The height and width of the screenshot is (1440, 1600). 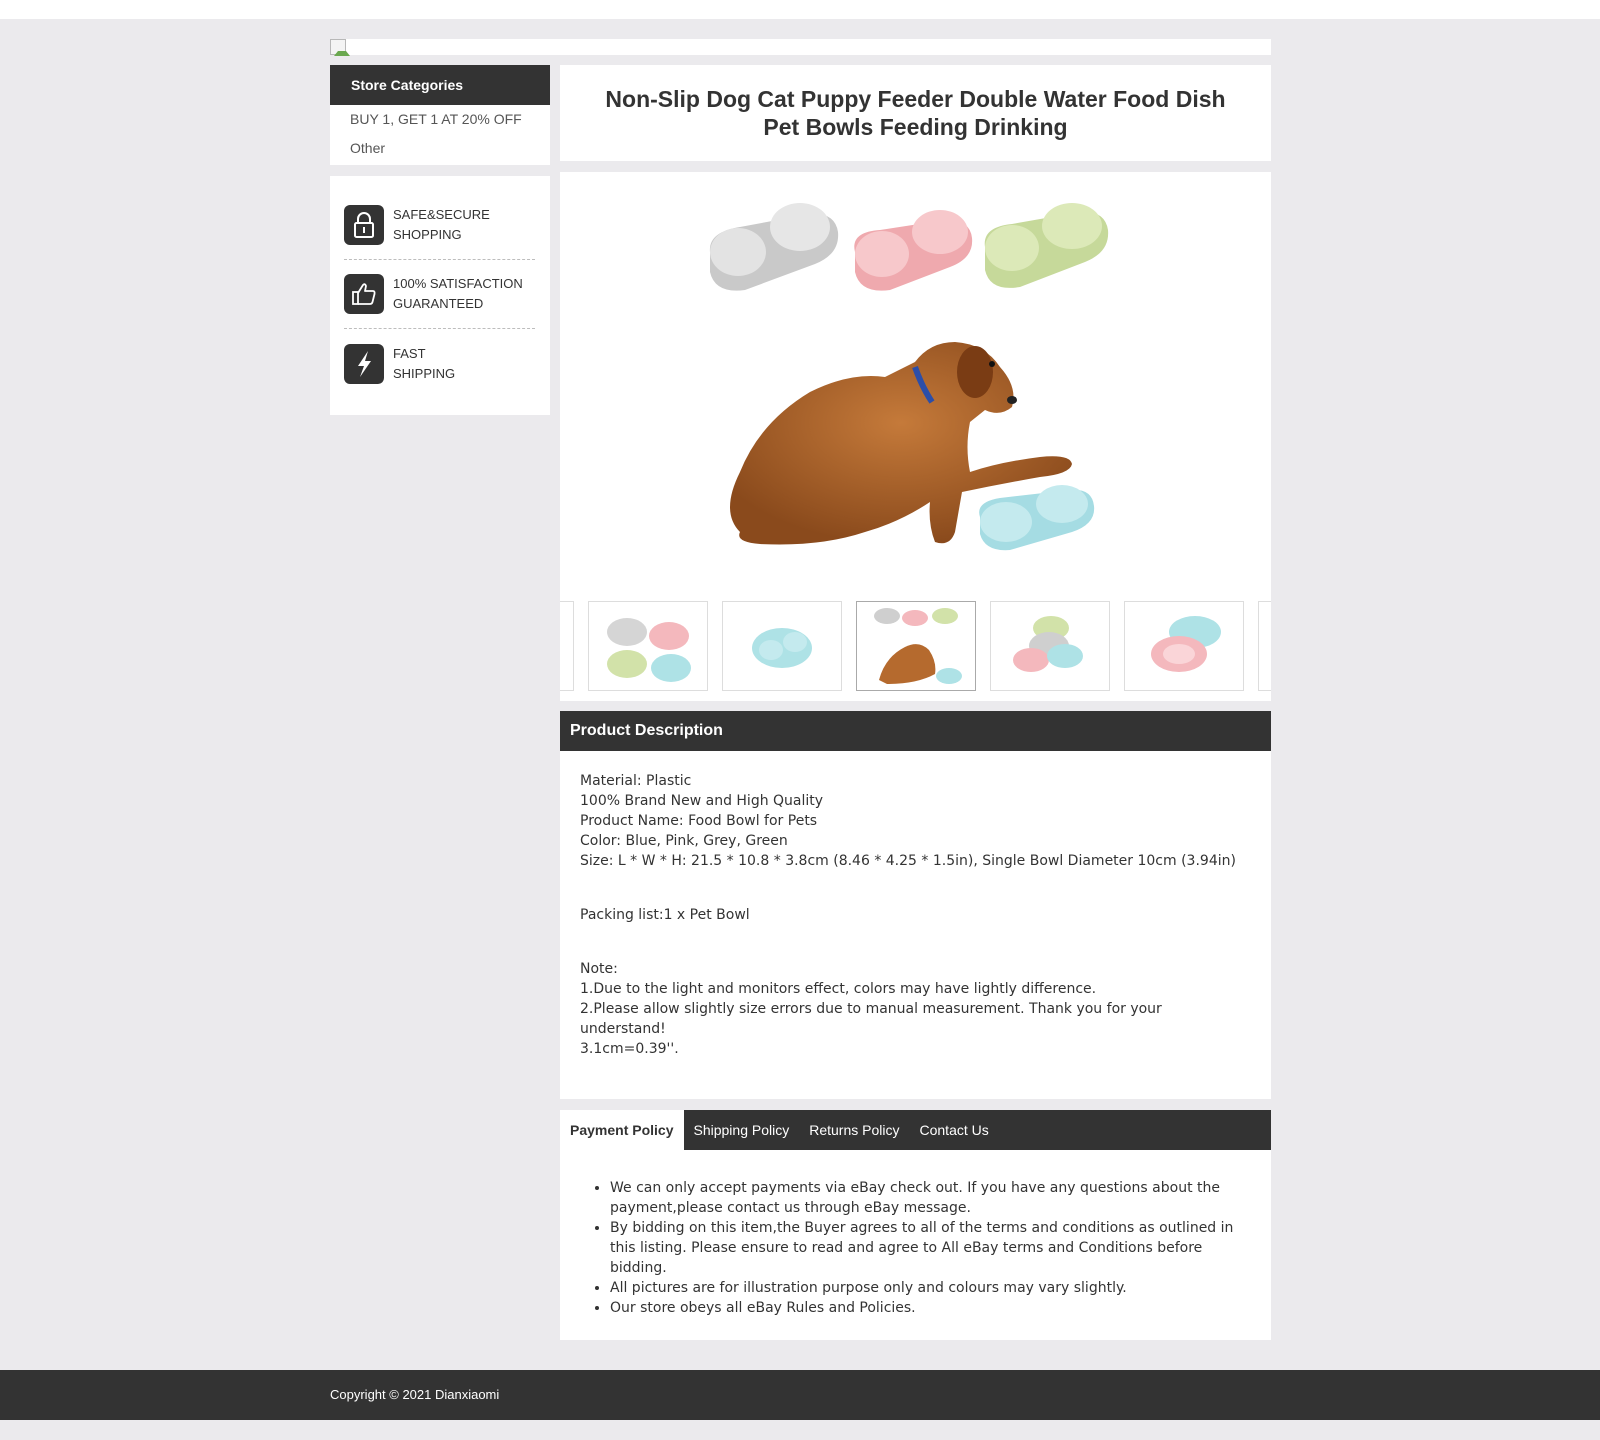 I want to click on description-line: Material: Plastic, so click(x=636, y=781).